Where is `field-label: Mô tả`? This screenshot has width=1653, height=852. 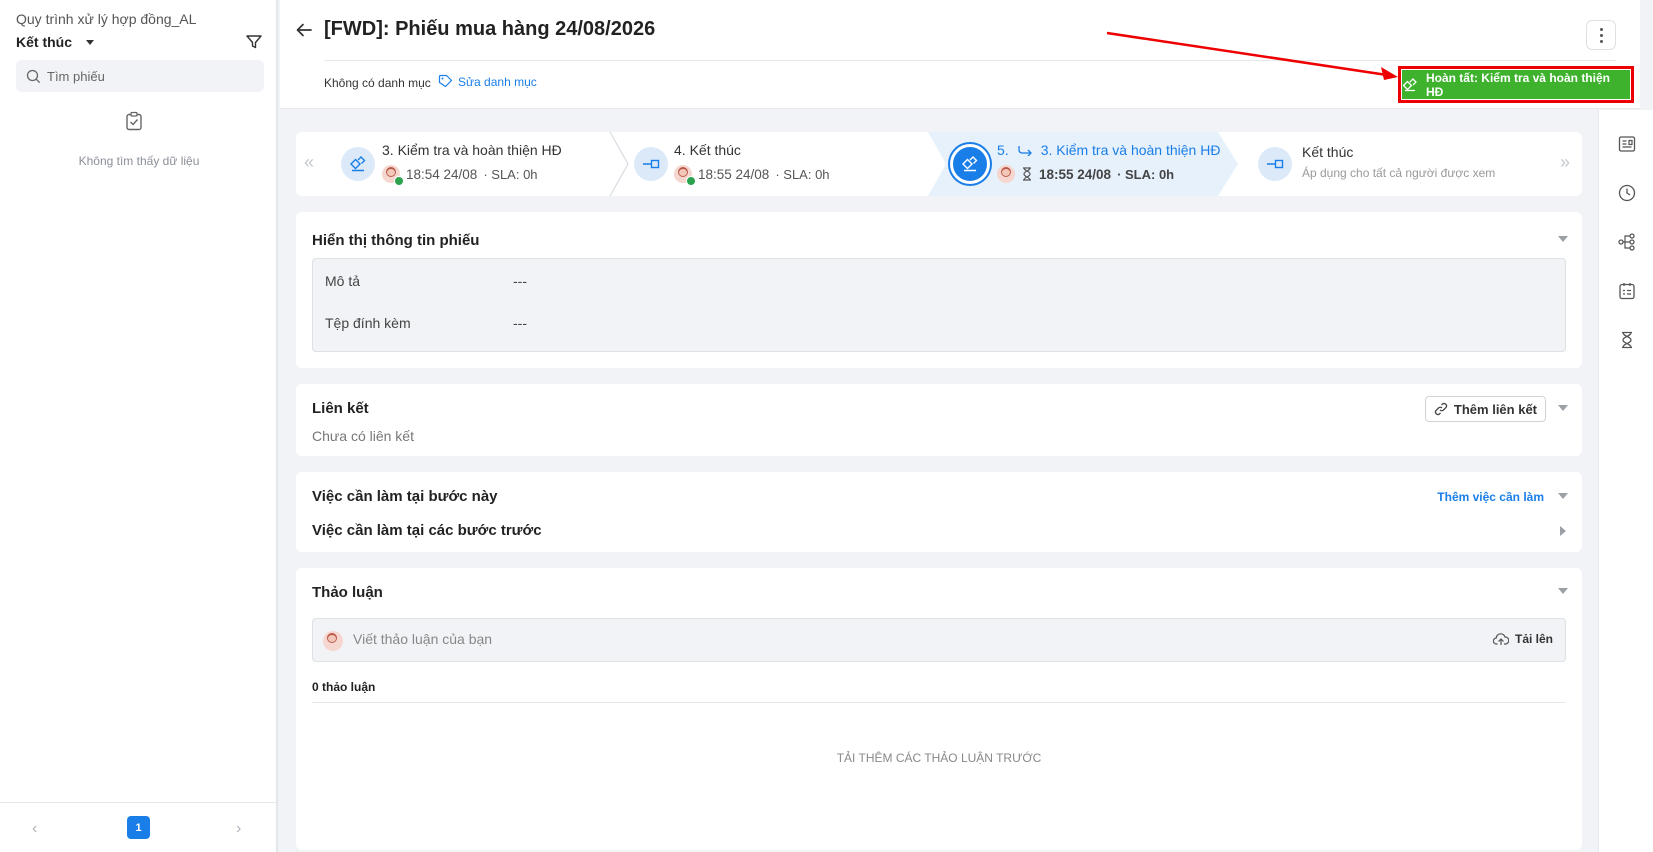
field-label: Mô tả is located at coordinates (343, 281).